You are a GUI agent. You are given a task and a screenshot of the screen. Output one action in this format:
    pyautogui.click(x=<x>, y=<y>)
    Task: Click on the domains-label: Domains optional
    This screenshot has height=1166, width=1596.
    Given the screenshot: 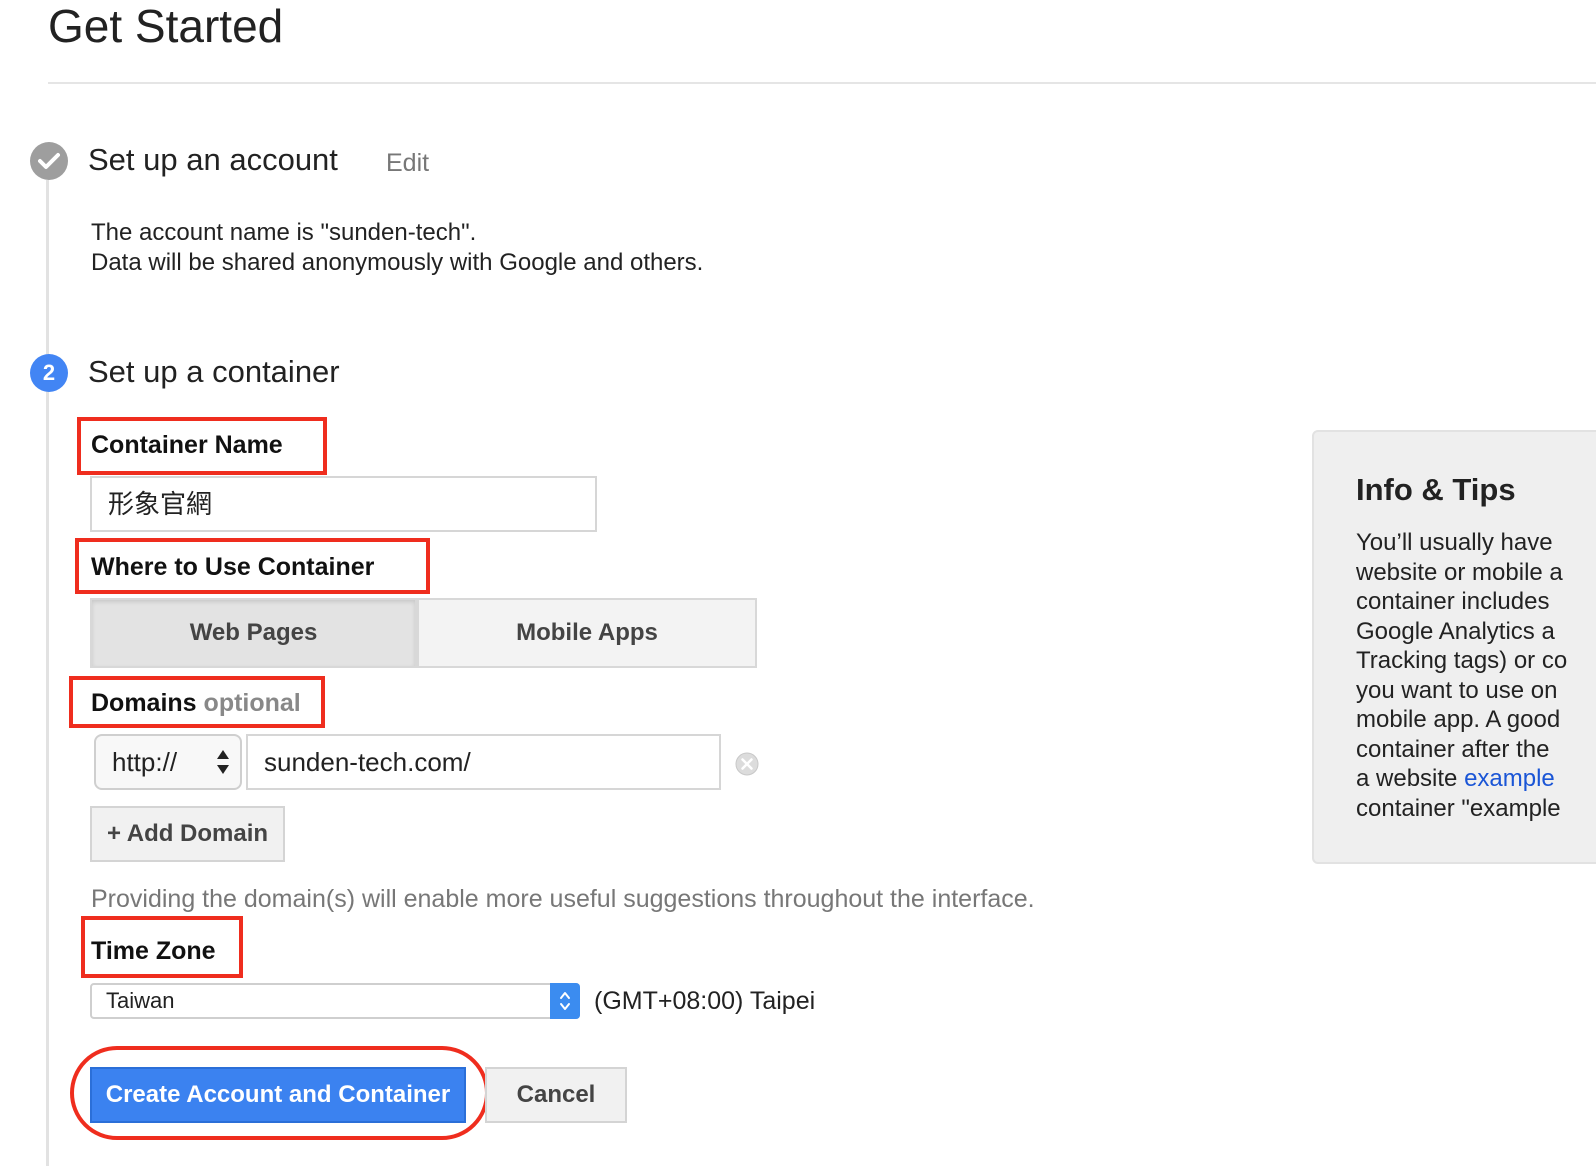 What is the action you would take?
    pyautogui.click(x=196, y=703)
    